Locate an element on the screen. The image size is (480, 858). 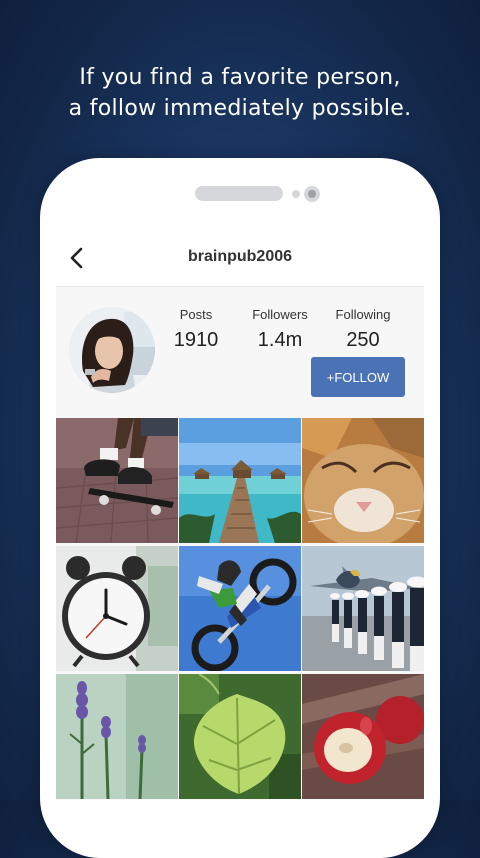
stat-followers-value: 1.4m is located at coordinates (280, 340).